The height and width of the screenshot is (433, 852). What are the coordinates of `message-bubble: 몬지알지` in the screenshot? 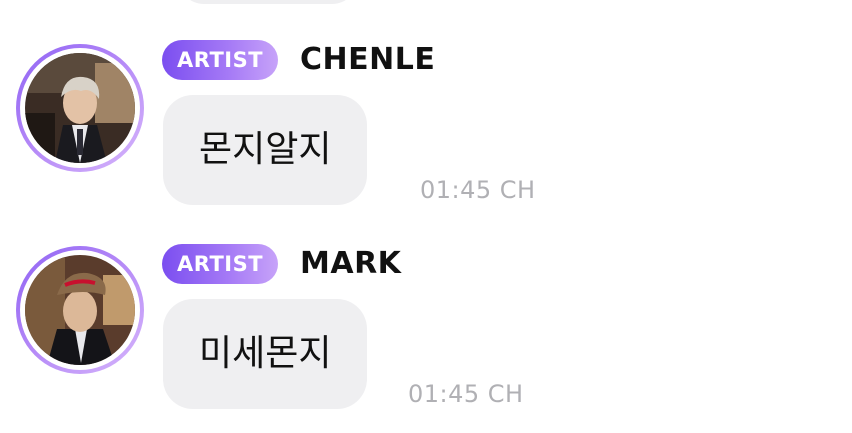 It's located at (265, 150).